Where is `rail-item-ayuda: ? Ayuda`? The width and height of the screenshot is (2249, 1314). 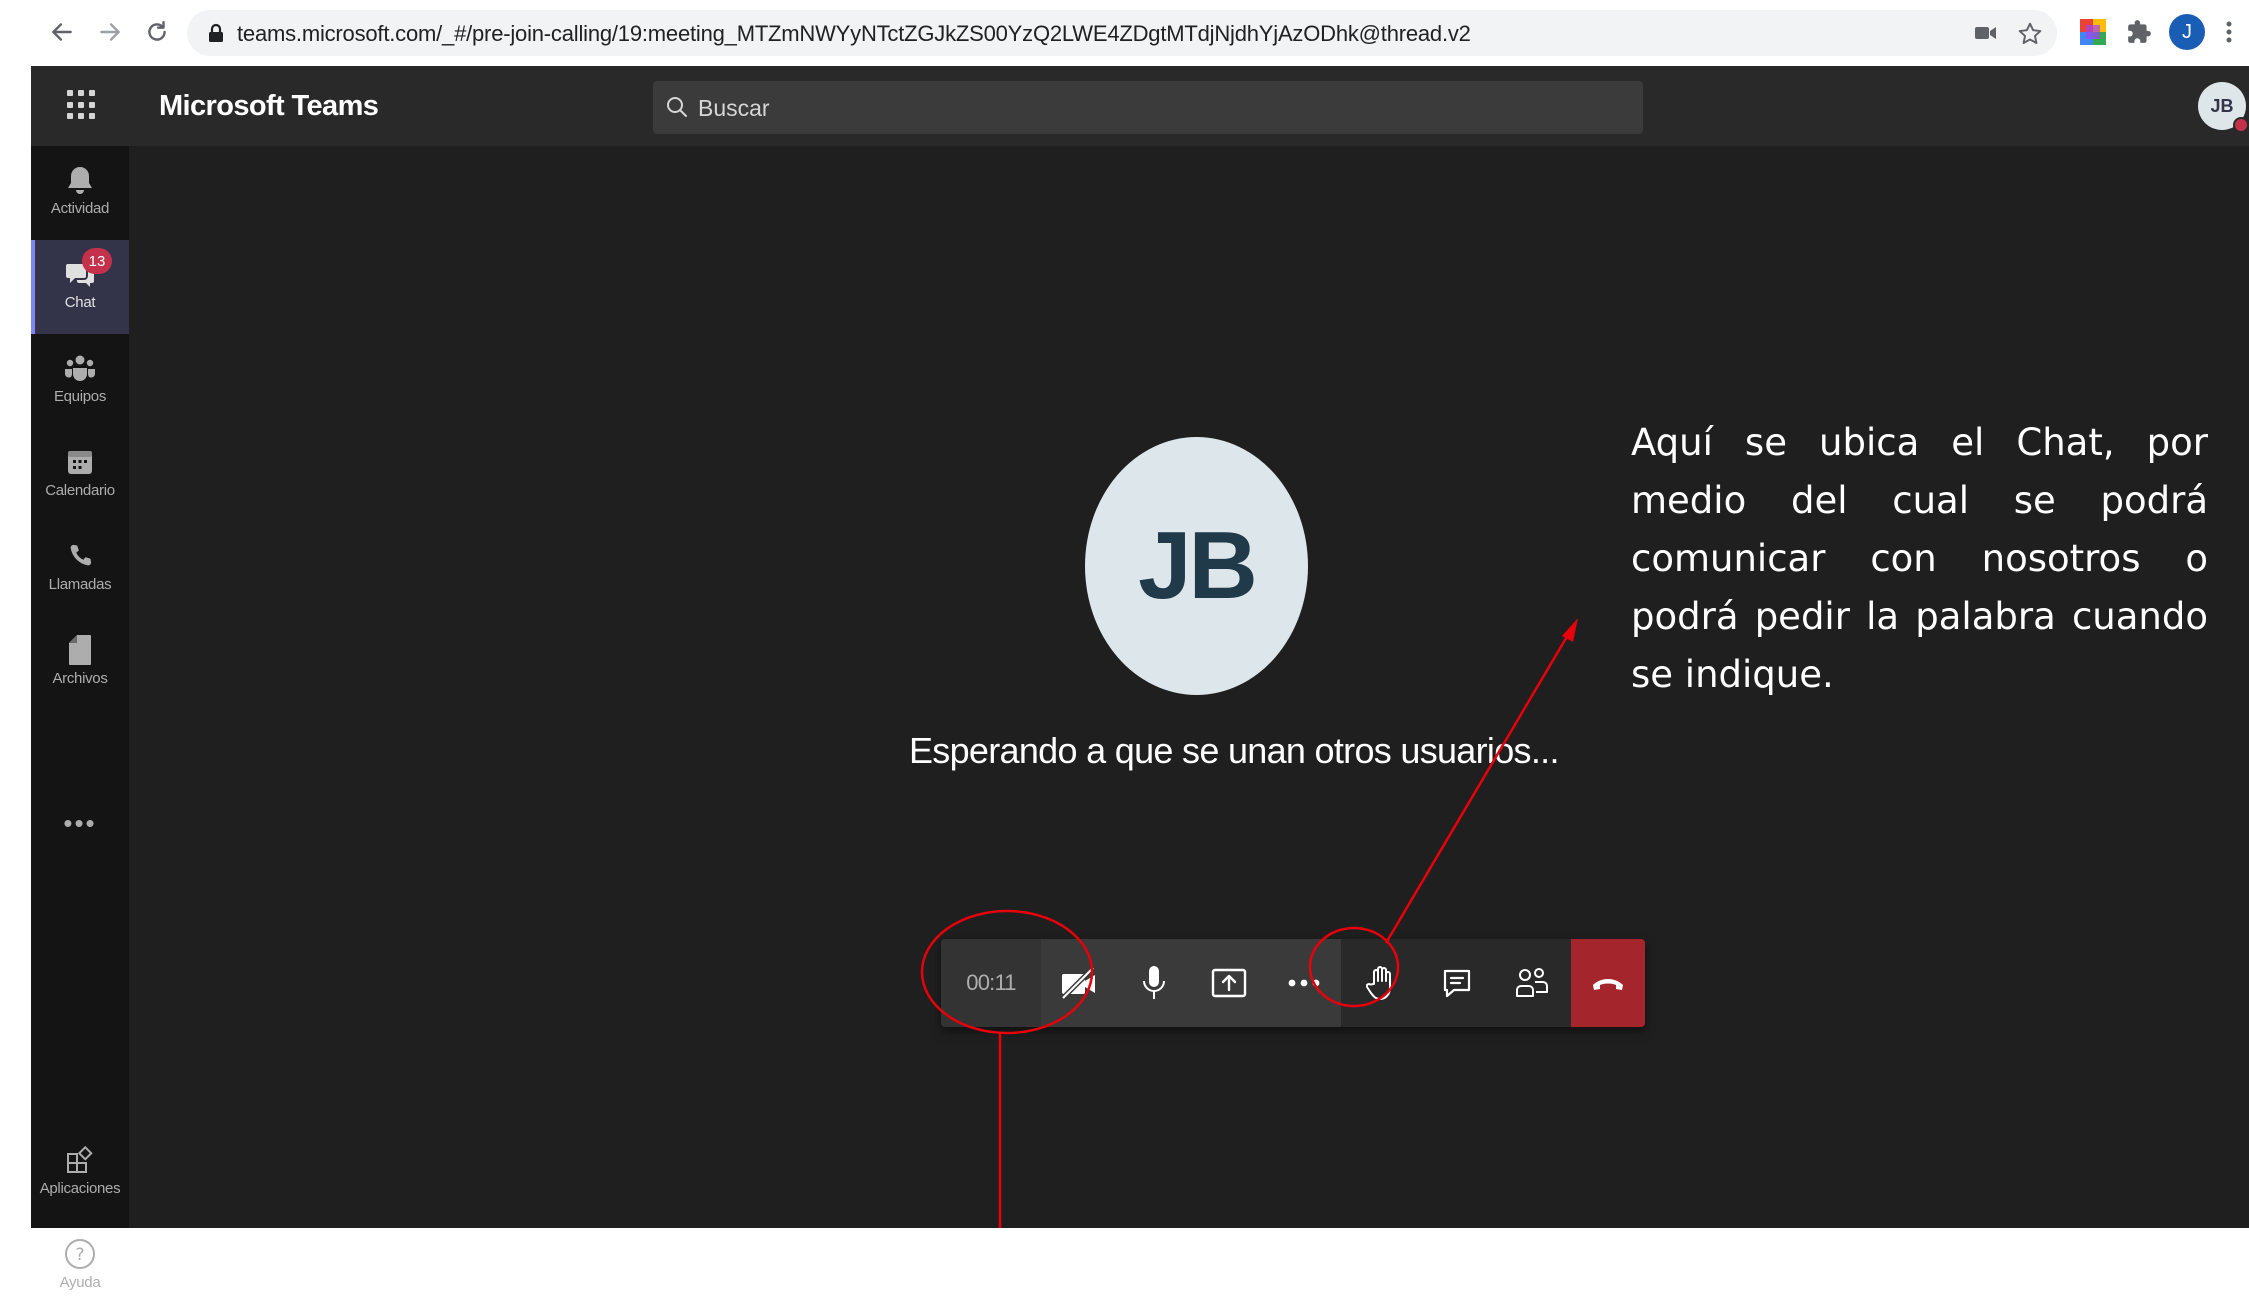
rail-item-ayuda: ? Ayuda is located at coordinates (80, 1267).